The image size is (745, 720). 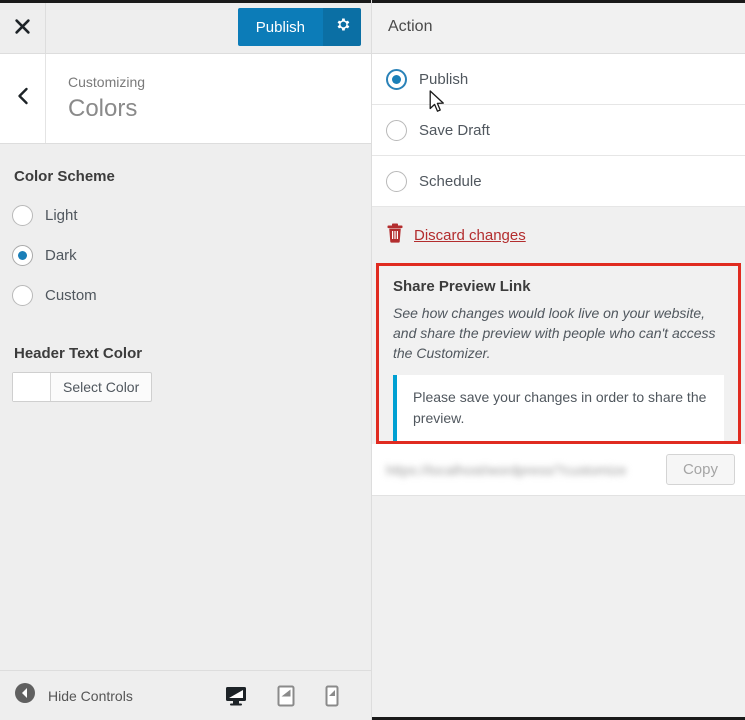 What do you see at coordinates (61, 215) in the screenshot?
I see `radio-label-light: Light` at bounding box center [61, 215].